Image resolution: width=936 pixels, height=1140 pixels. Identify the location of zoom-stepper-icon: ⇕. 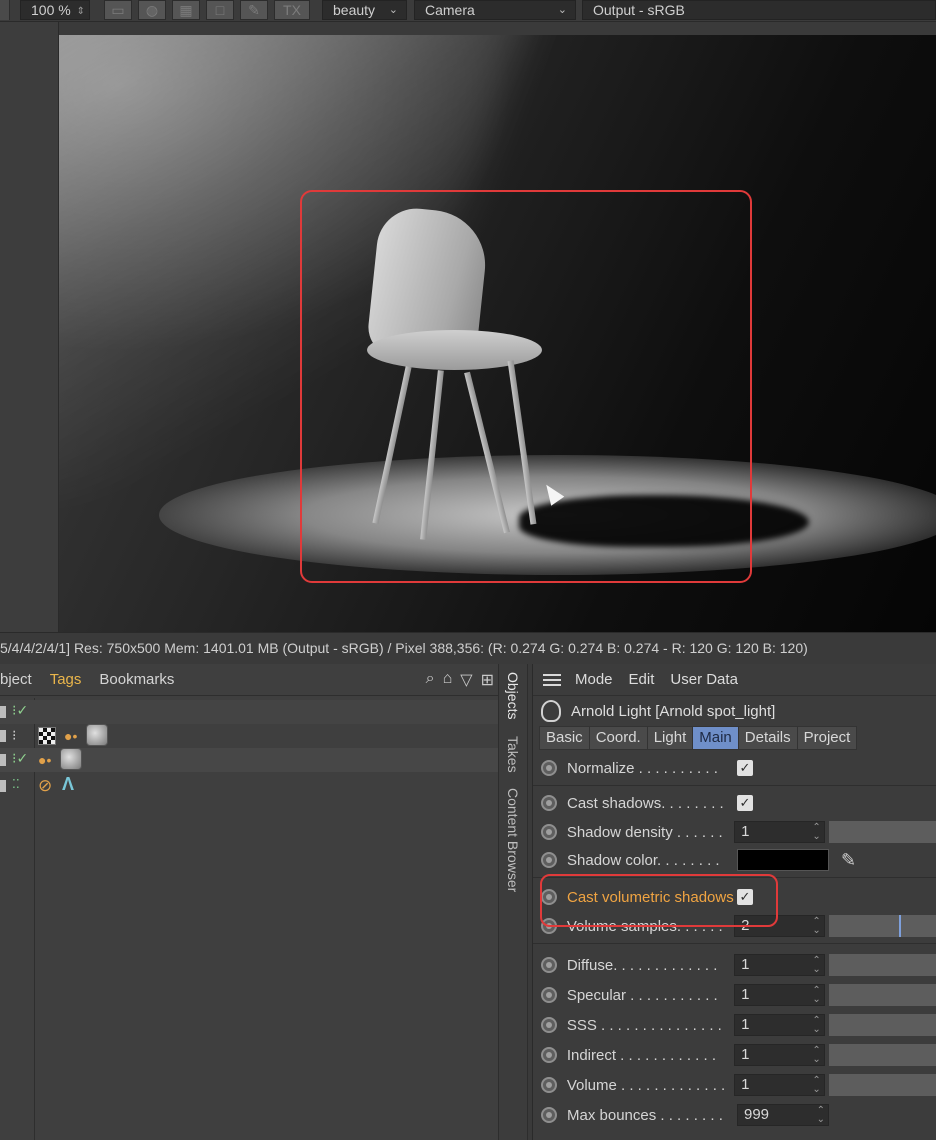
(81, 12).